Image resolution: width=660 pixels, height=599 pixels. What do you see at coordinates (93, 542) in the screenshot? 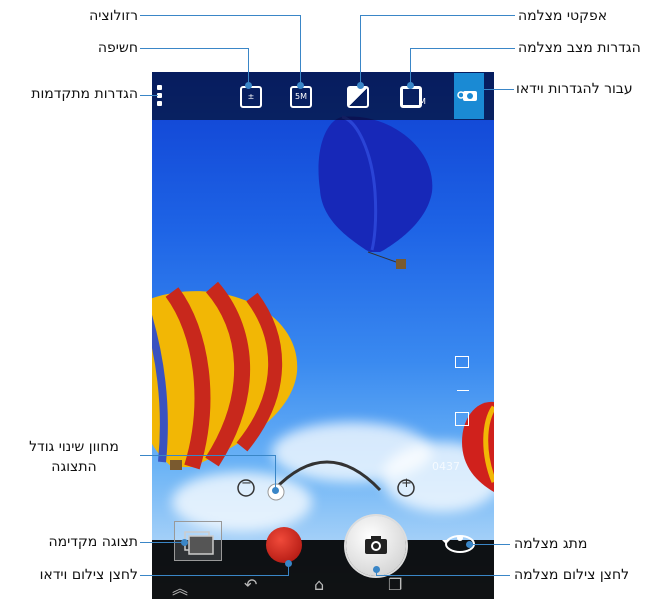
I see `callout-preview: תצוגה מקדימה` at bounding box center [93, 542].